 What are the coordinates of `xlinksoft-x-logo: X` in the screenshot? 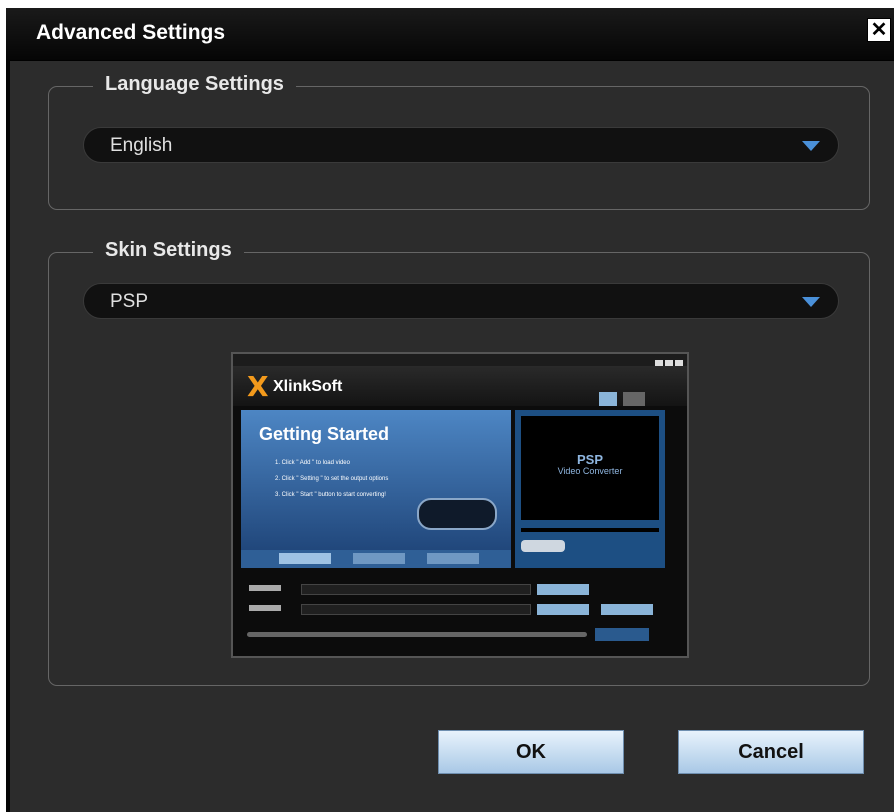 It's located at (258, 386).